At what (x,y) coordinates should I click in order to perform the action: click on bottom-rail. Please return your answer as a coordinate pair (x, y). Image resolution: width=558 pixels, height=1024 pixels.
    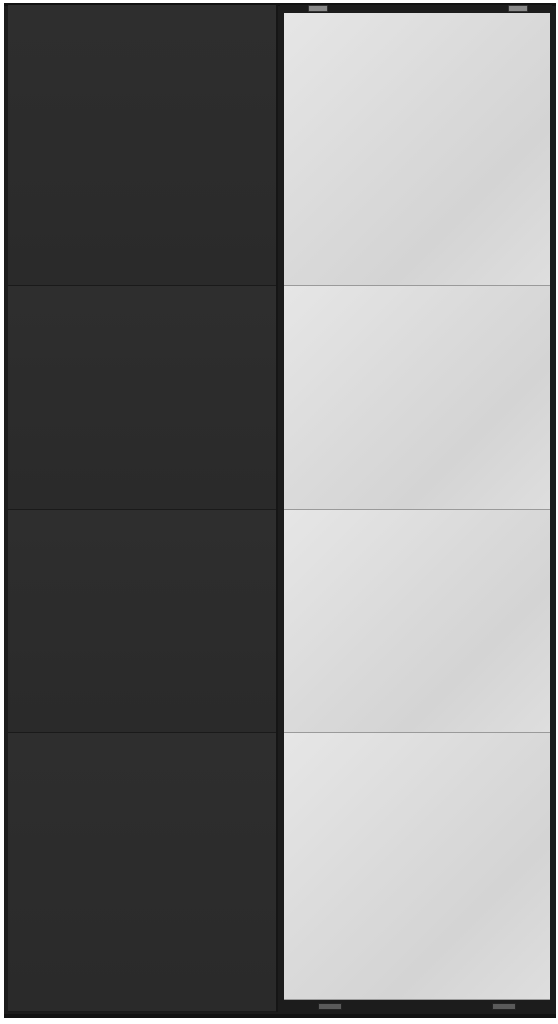
    Looking at the image, I should click on (280, 1016).